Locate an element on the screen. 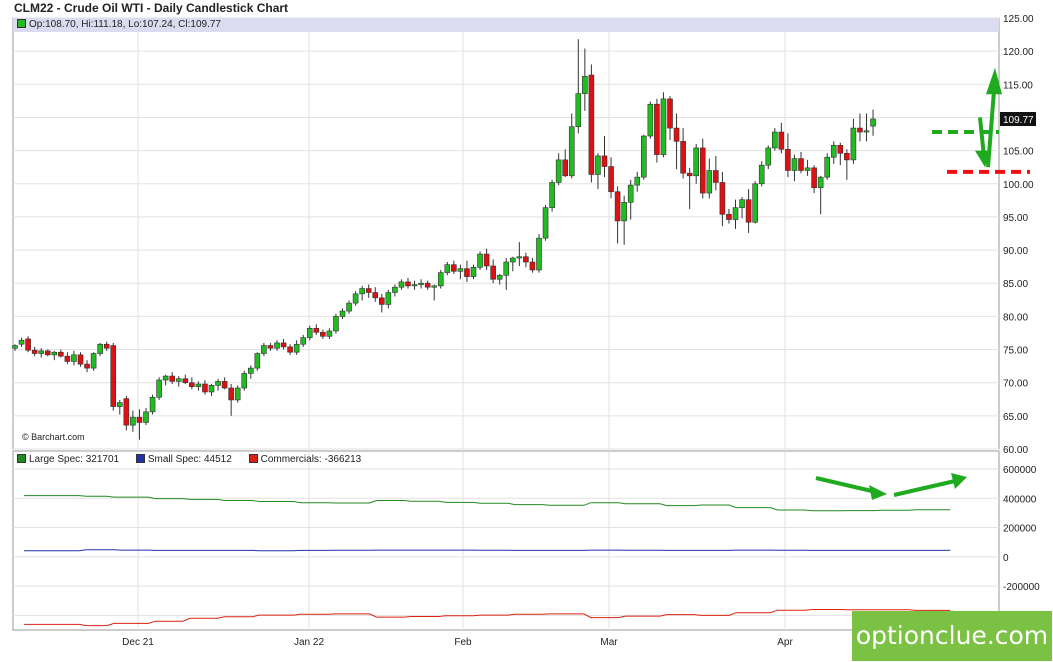 This screenshot has width=1053, height=662. price-tick-label: 105.00 is located at coordinates (1018, 152).